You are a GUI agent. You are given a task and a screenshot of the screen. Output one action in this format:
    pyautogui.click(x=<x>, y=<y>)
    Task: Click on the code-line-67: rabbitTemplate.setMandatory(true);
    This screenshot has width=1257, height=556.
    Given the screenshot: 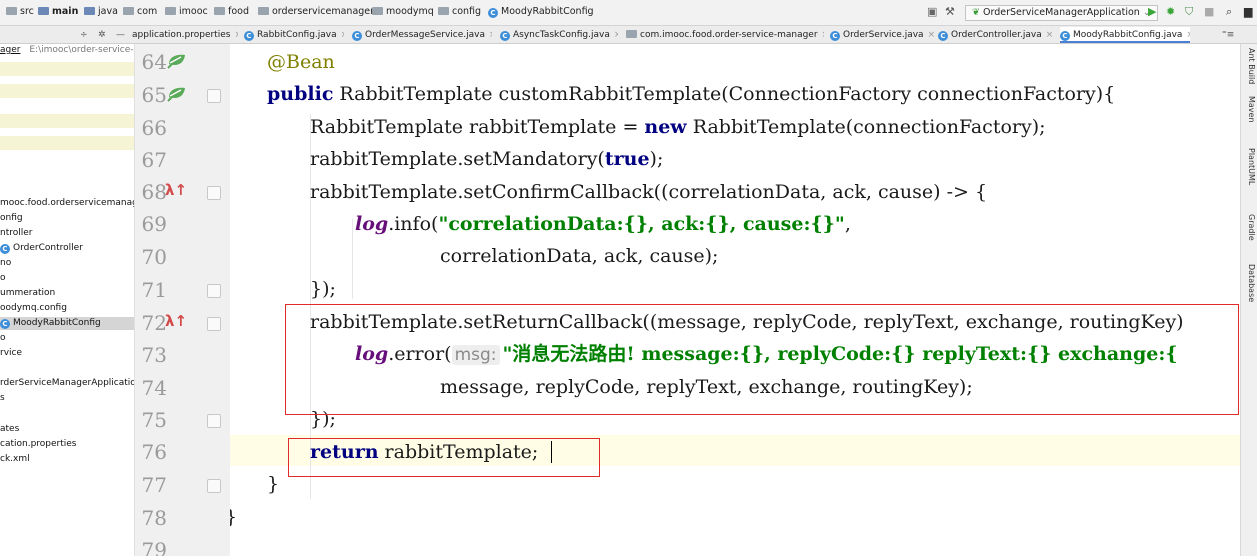 What is the action you would take?
    pyautogui.click(x=487, y=159)
    